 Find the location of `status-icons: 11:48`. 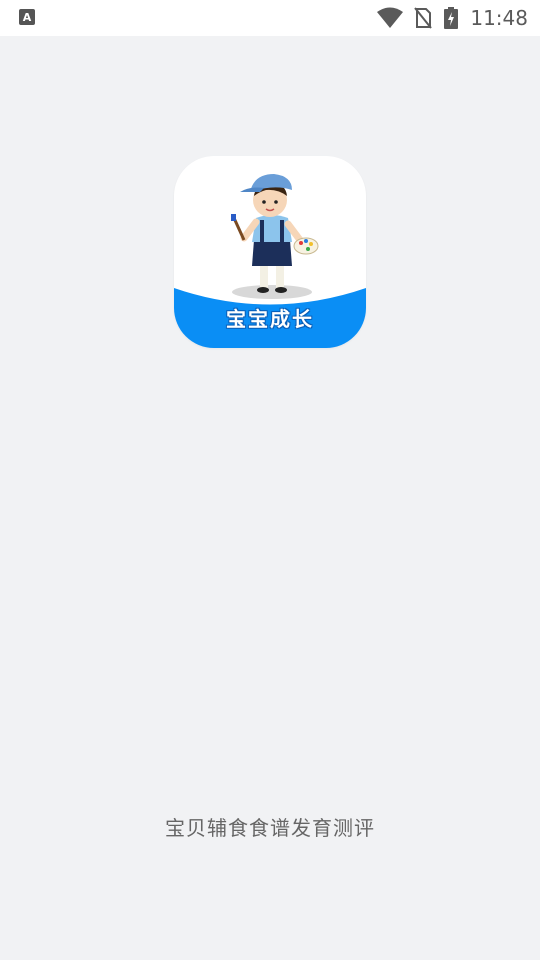

status-icons: 11:48 is located at coordinates (452, 18).